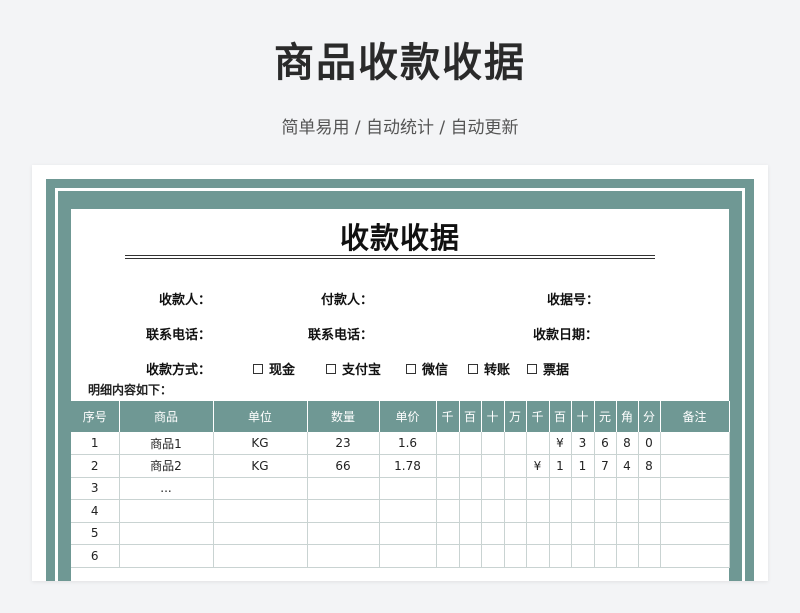 The image size is (800, 613). I want to click on table-cell: 0, so click(649, 443).